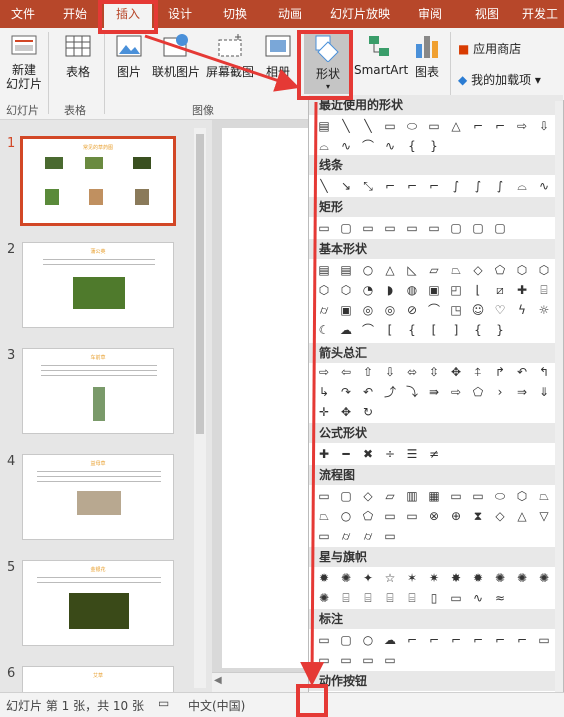 The image size is (564, 717). I want to click on decagon-shape-icon: ⬡, so click(324, 290).